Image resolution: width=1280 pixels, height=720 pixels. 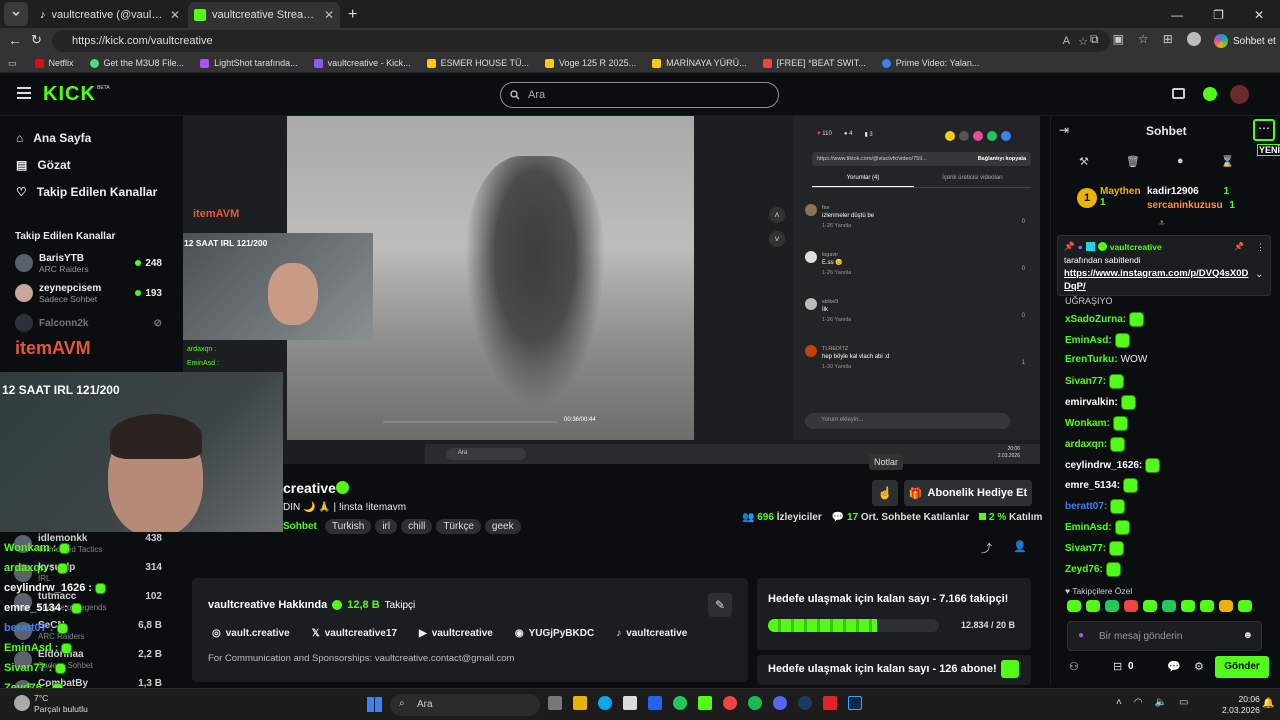 What do you see at coordinates (1210, 94) in the screenshot?
I see `kick-points-icon` at bounding box center [1210, 94].